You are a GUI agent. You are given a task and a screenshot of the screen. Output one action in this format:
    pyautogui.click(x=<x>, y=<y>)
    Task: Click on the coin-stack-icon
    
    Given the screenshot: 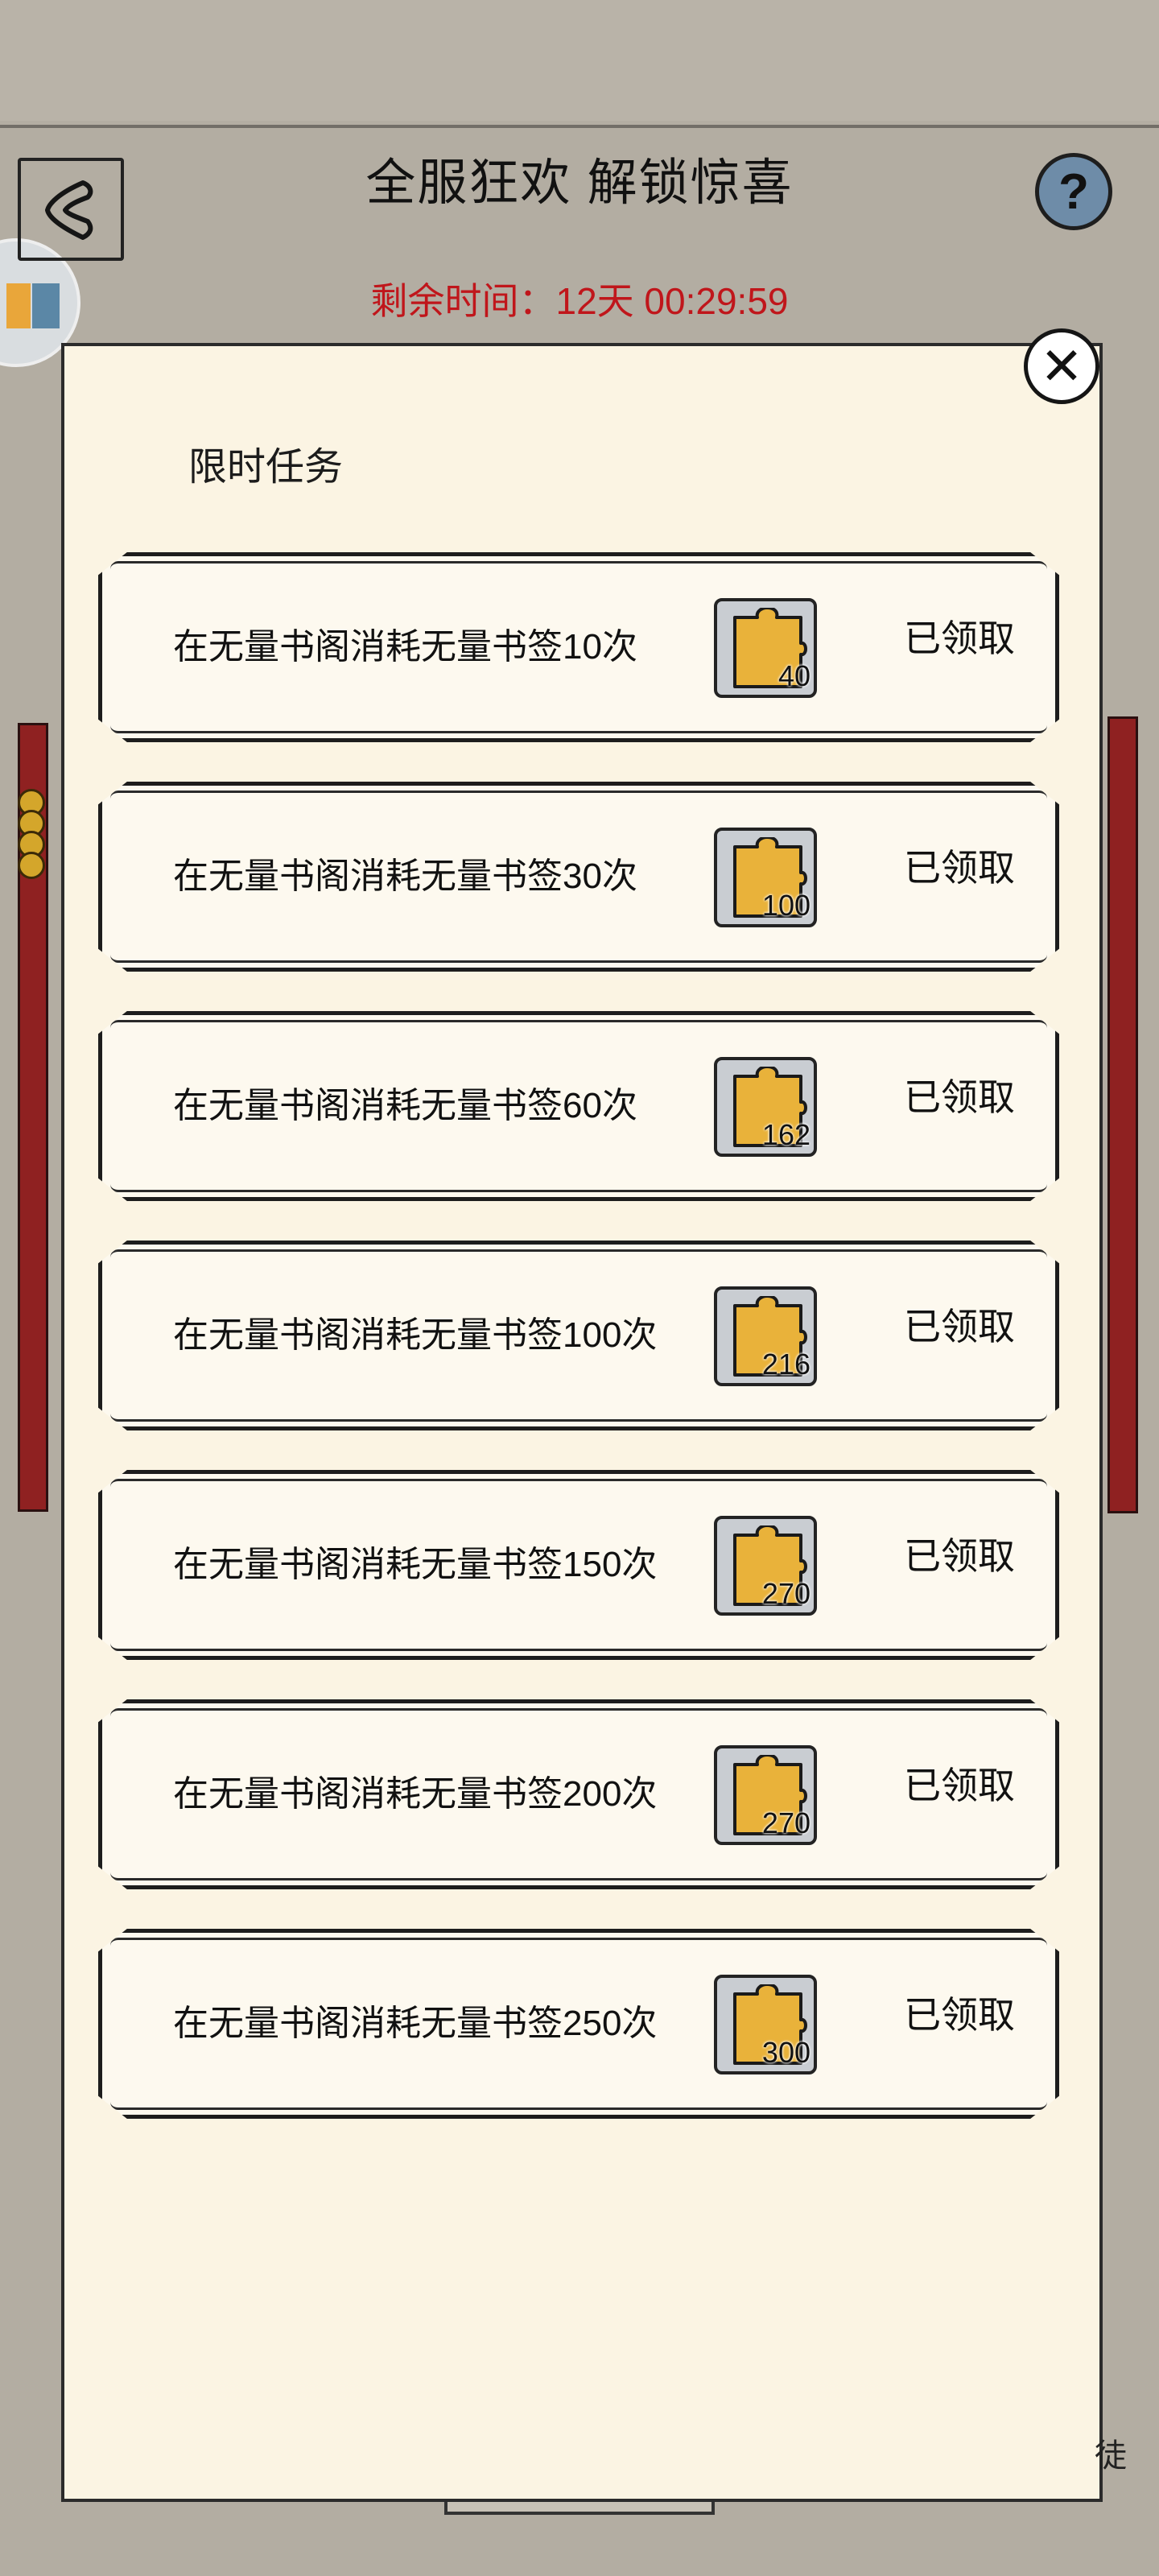 What is the action you would take?
    pyautogui.click(x=31, y=834)
    